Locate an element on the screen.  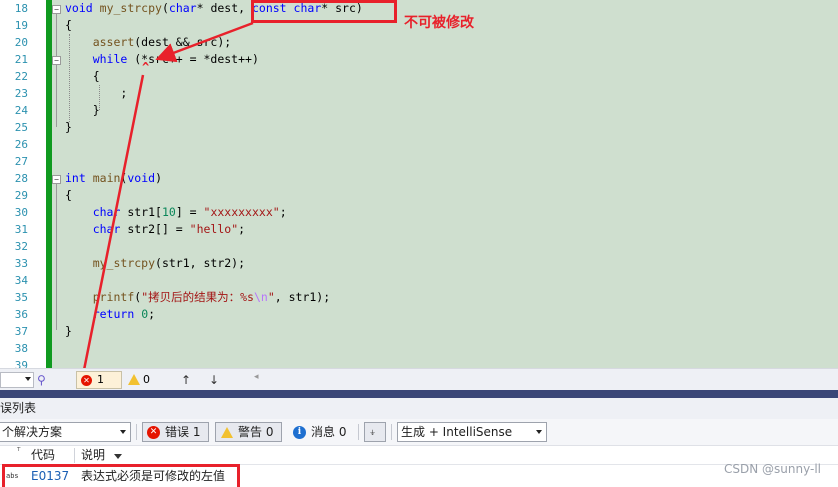
next-issue-button: ↓ is located at coordinates (214, 380).